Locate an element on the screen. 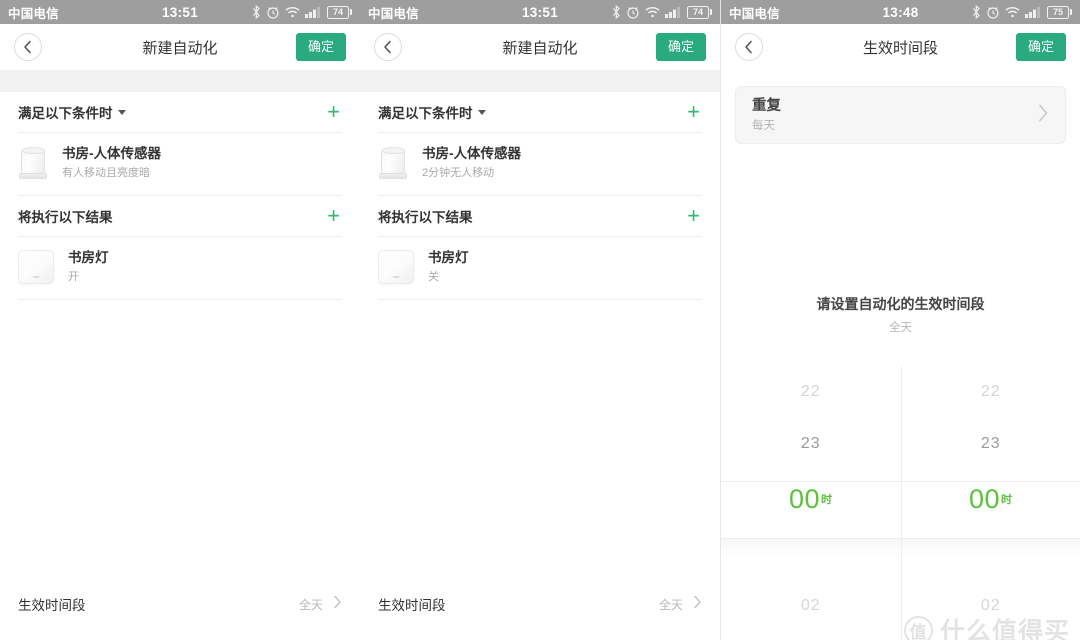  picker-column-start: 22 23 00 时 01 02 is located at coordinates (811, 503).